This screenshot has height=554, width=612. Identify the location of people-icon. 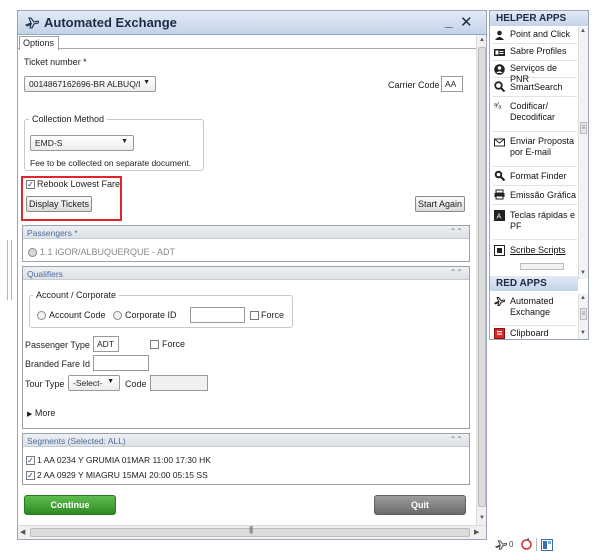
(499, 35).